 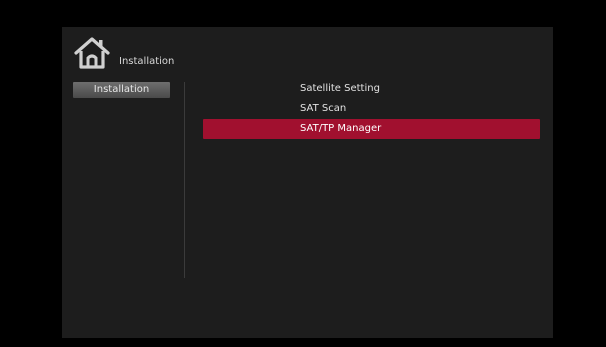 I want to click on menu-item-label: SAT/TP Manager, so click(x=341, y=128).